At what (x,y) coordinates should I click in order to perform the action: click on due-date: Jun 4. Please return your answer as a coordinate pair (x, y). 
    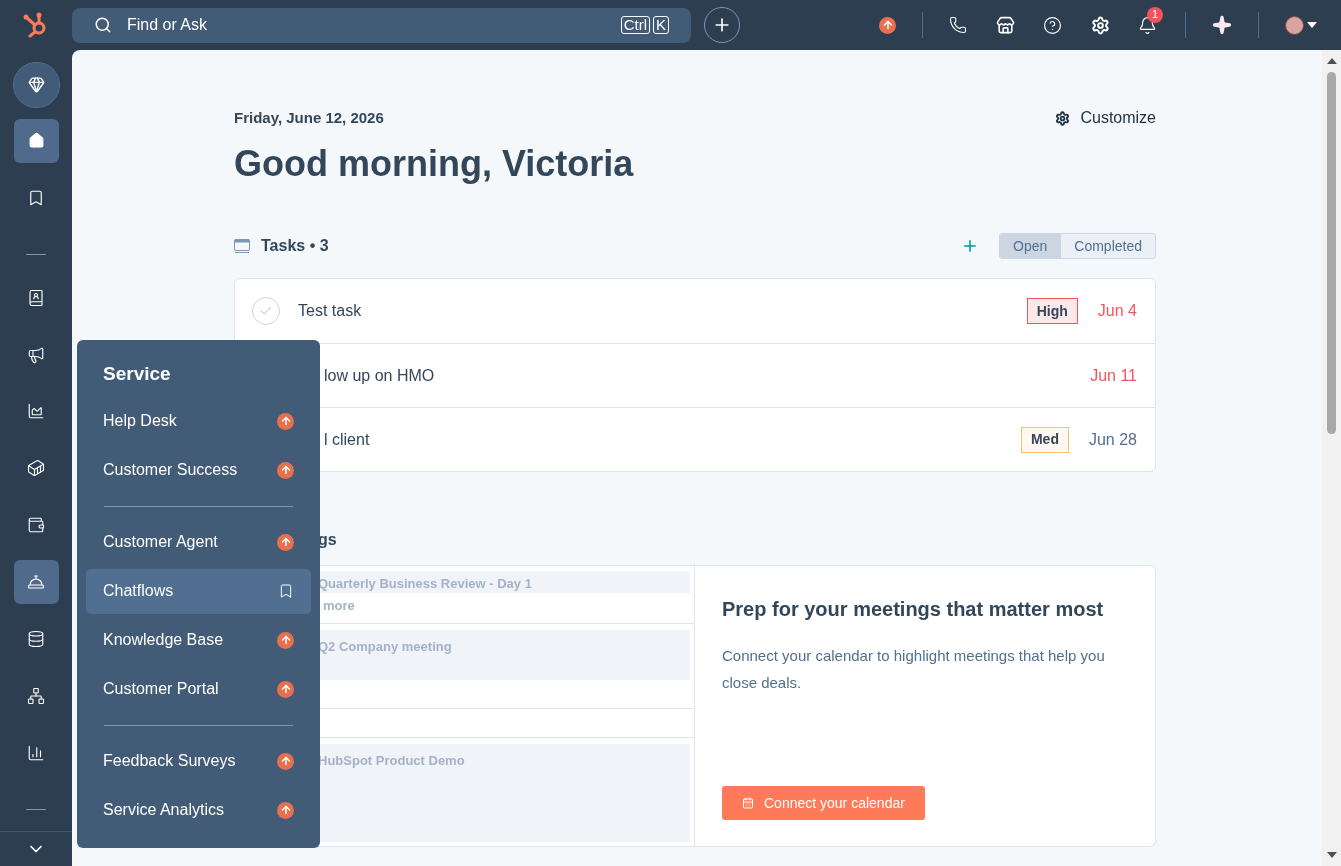
    Looking at the image, I should click on (1117, 311).